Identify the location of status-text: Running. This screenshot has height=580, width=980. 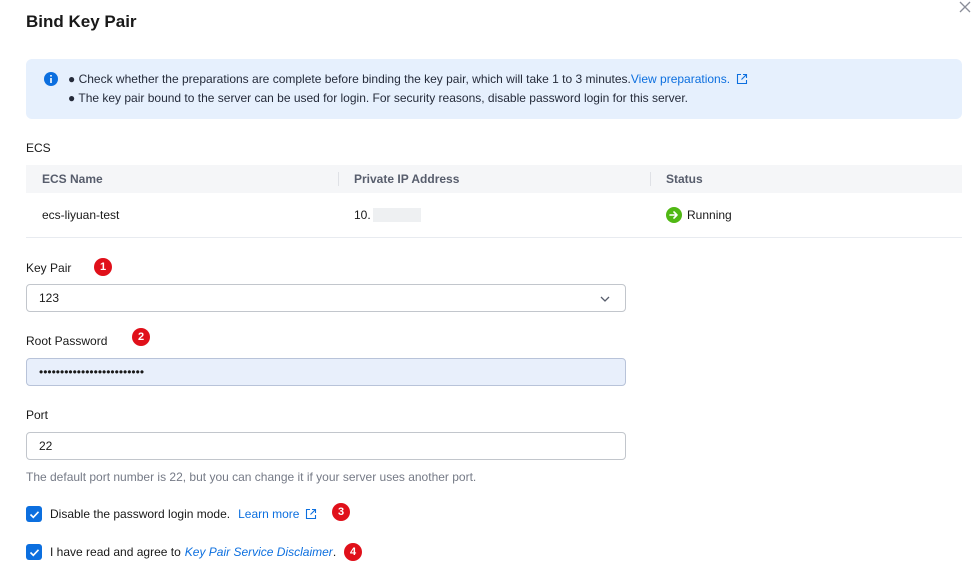
(709, 215).